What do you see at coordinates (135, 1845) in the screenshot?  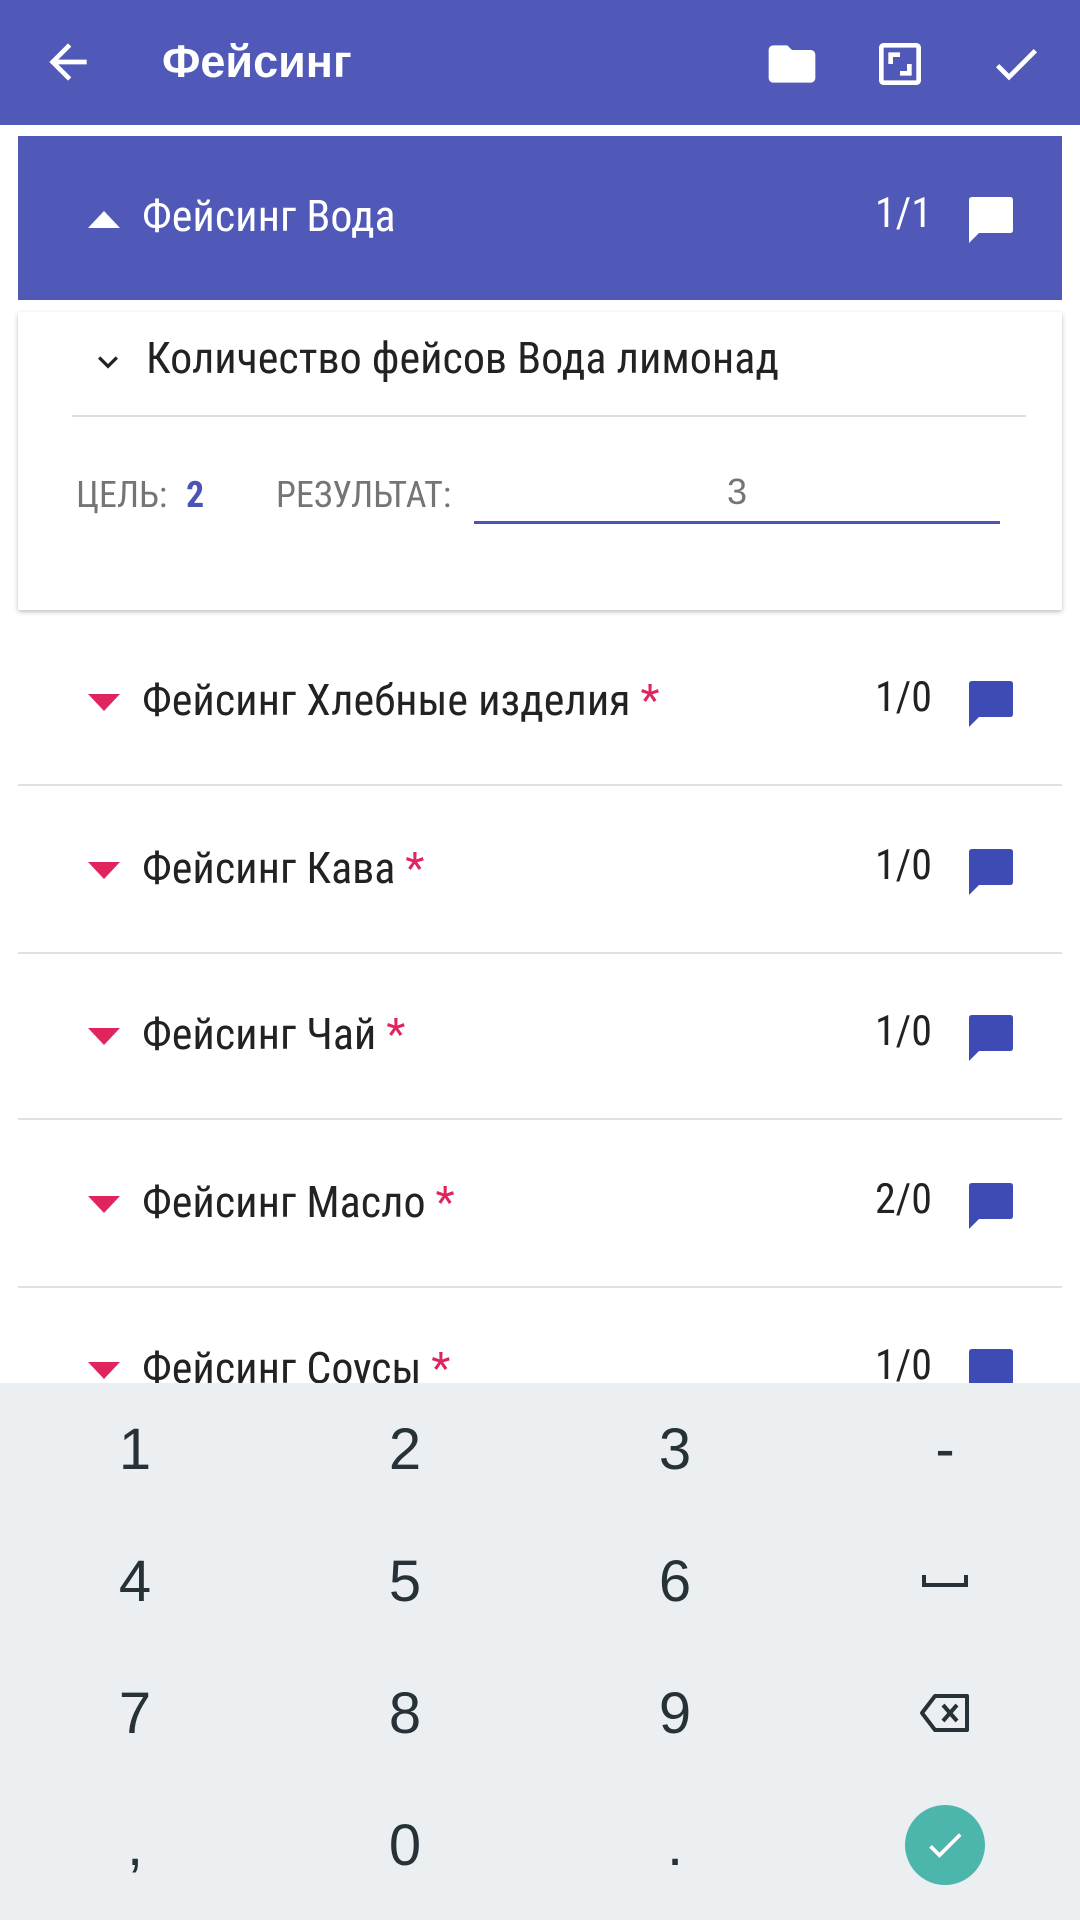 I see `key-comma: ,` at bounding box center [135, 1845].